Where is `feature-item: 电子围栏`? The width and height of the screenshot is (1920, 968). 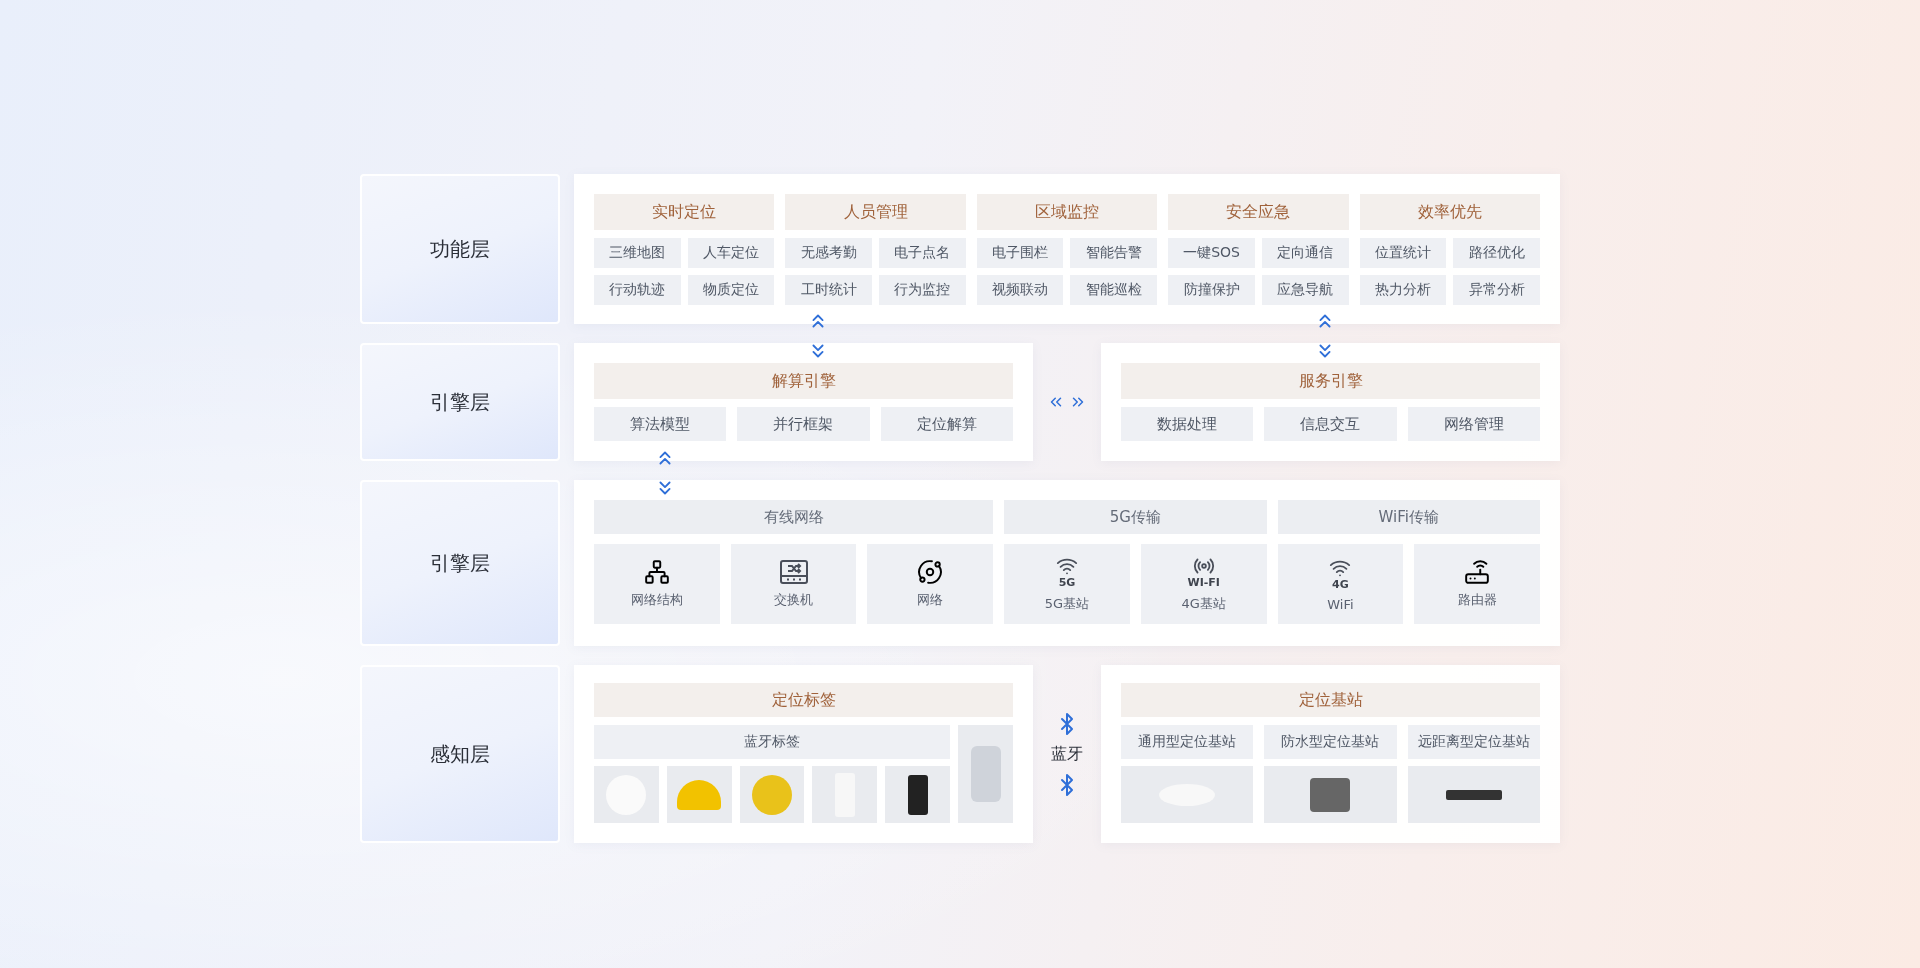 feature-item: 电子围栏 is located at coordinates (1020, 253).